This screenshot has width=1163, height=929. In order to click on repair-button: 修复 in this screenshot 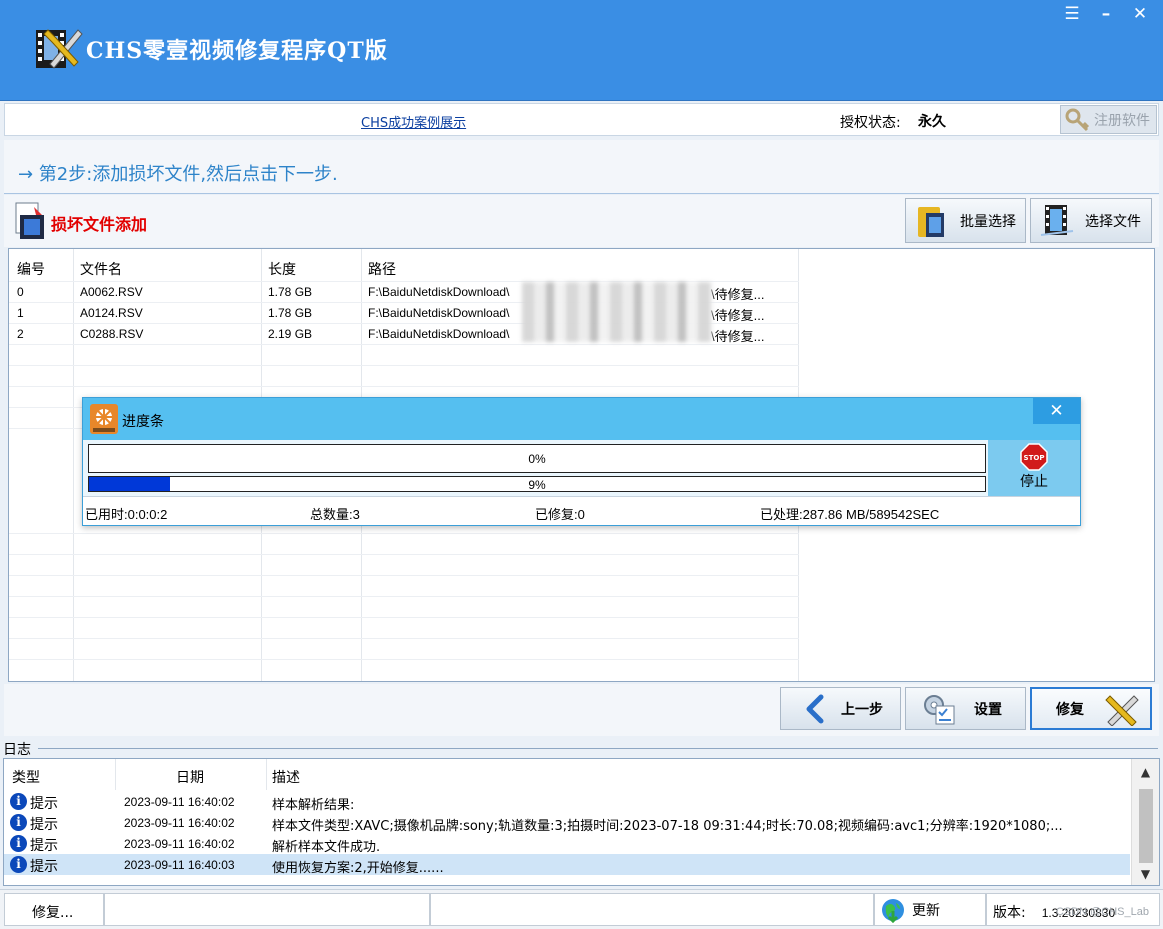, I will do `click(1091, 708)`.